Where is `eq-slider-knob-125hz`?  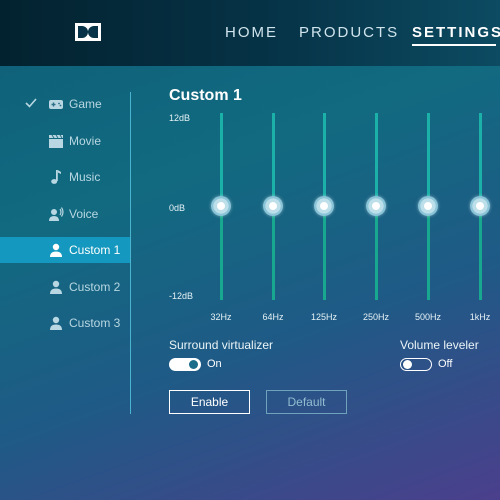 eq-slider-knob-125hz is located at coordinates (324, 206).